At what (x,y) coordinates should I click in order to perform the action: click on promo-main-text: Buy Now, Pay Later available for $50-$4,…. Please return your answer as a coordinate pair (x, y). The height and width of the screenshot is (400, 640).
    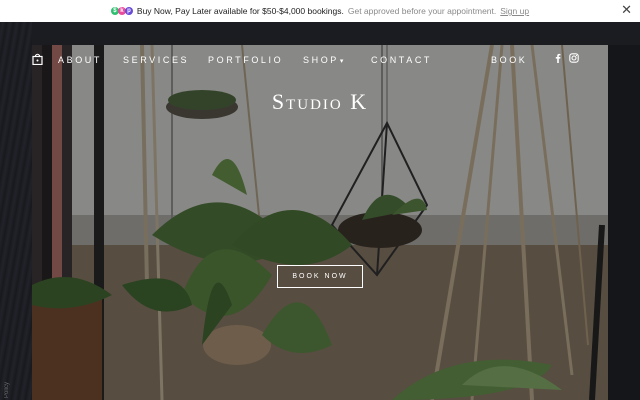
    Looking at the image, I should click on (240, 11).